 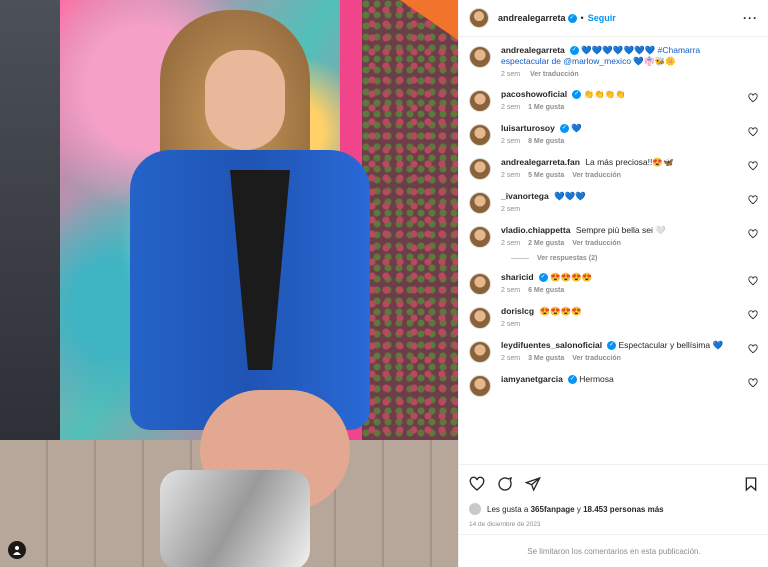 I want to click on comment-item: sharicid ✓ 😍😍😍😍 2 sem 6 Me gusta, so click(x=613, y=283).